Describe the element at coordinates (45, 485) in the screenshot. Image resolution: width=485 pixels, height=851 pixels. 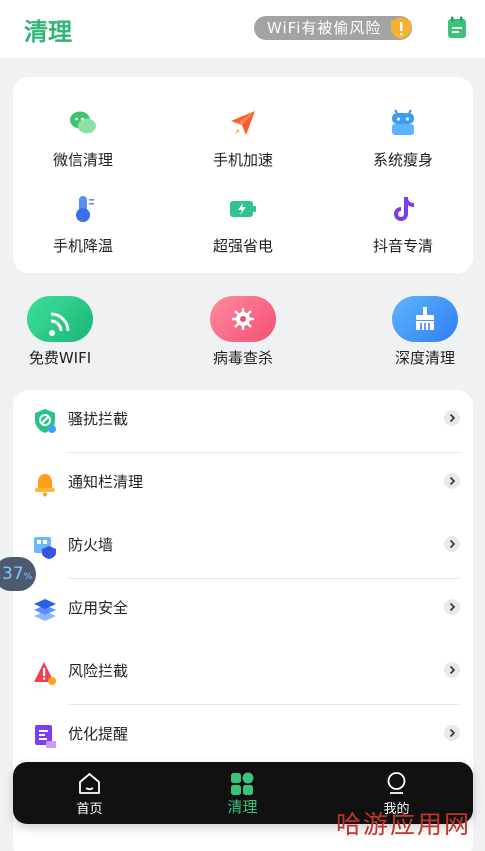
I see `bell-icon` at that location.